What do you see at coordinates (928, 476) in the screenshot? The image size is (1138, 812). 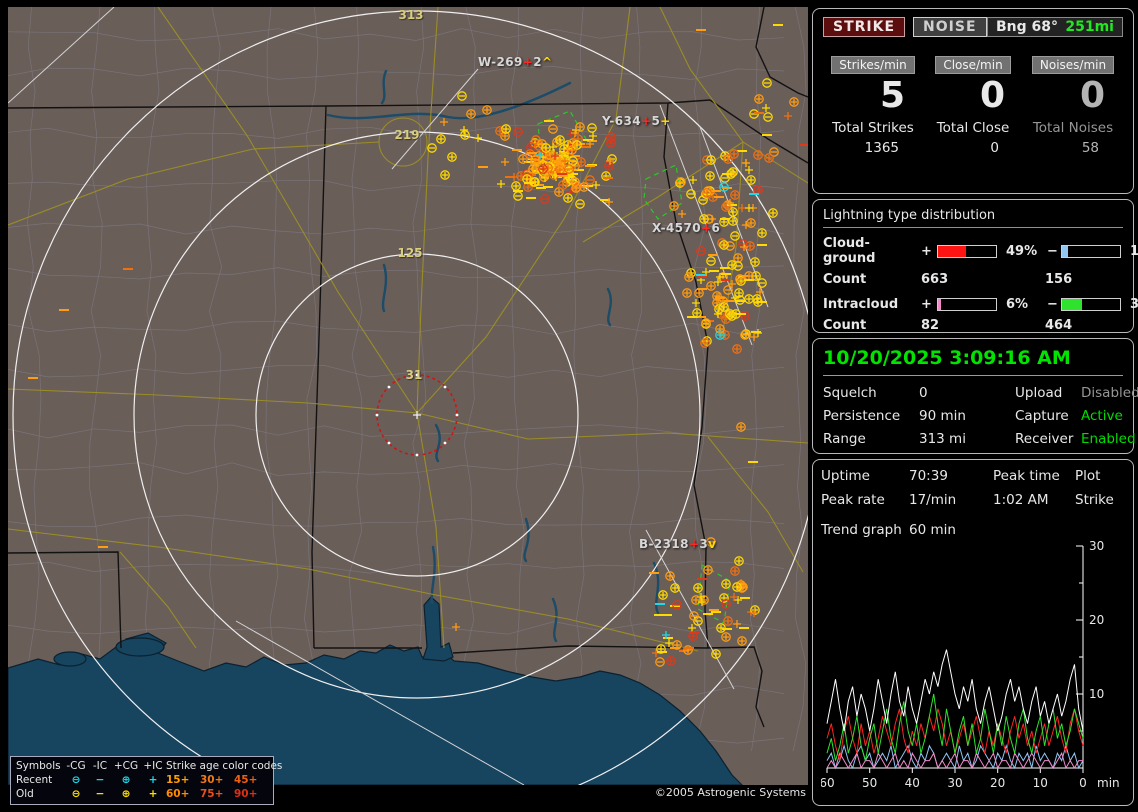 I see `uptime-value: 70:39` at bounding box center [928, 476].